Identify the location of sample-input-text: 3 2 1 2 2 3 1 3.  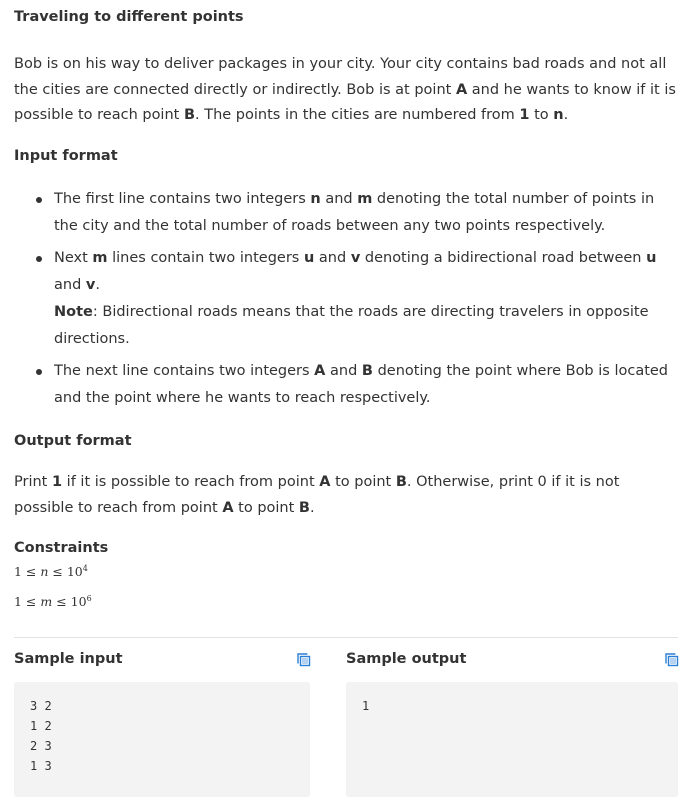
(41, 736).